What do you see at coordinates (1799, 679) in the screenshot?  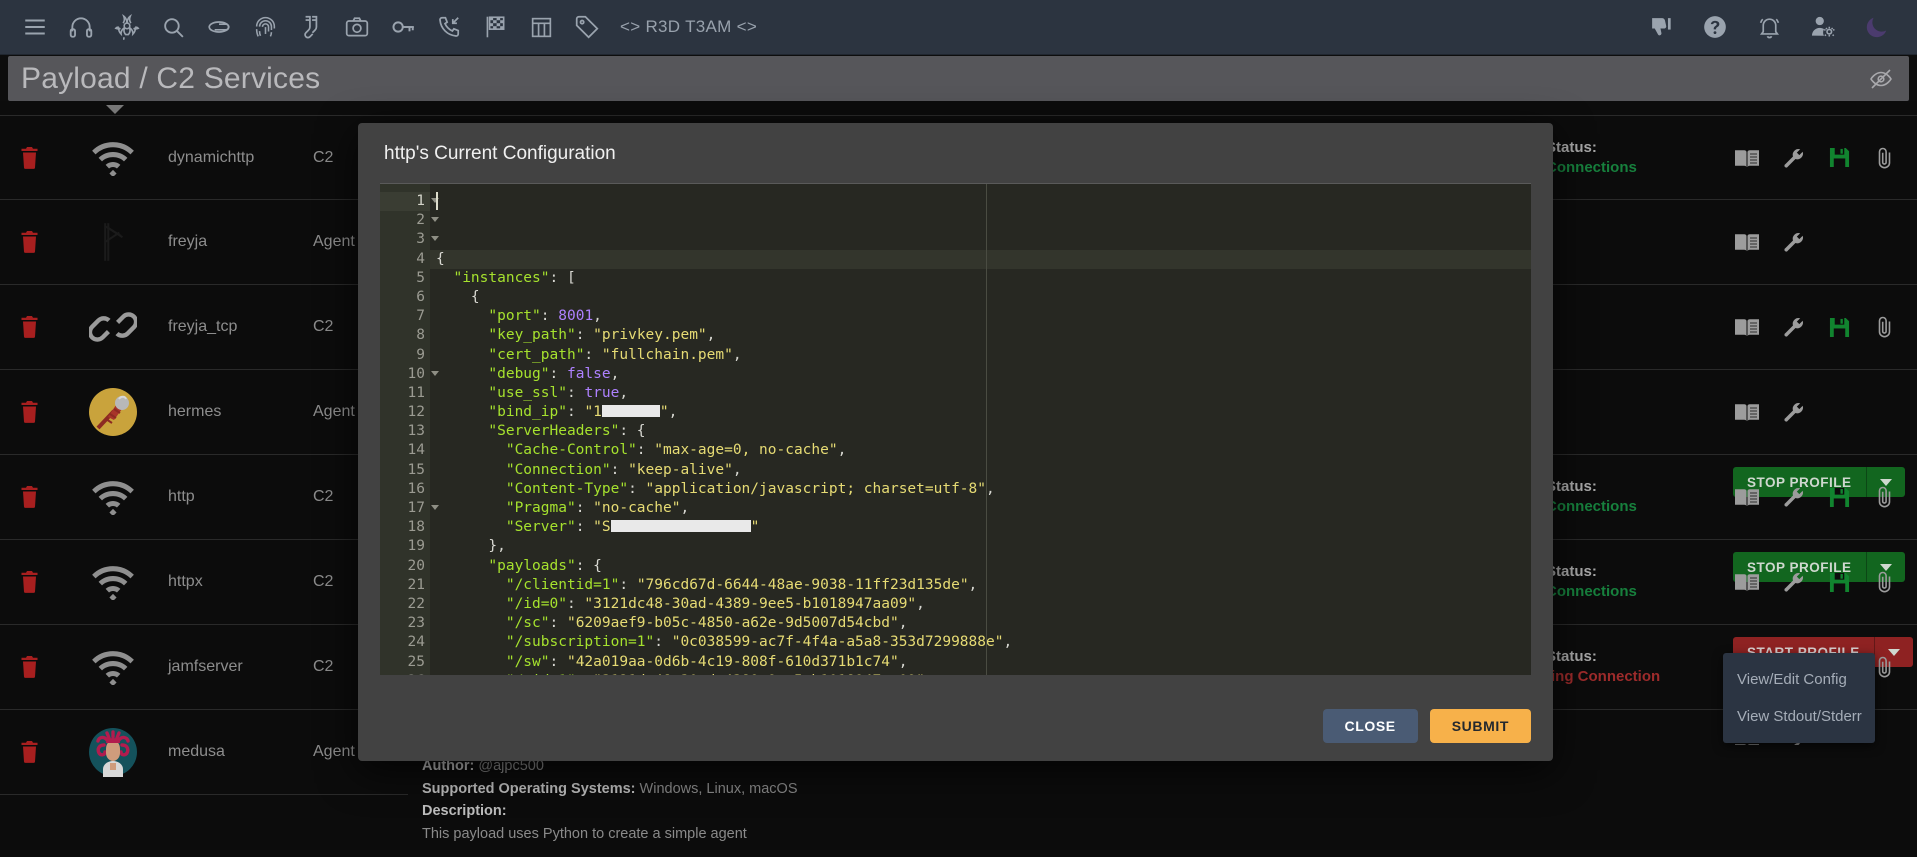 I see `menu-item-view-edit-config: View/Edit Config` at bounding box center [1799, 679].